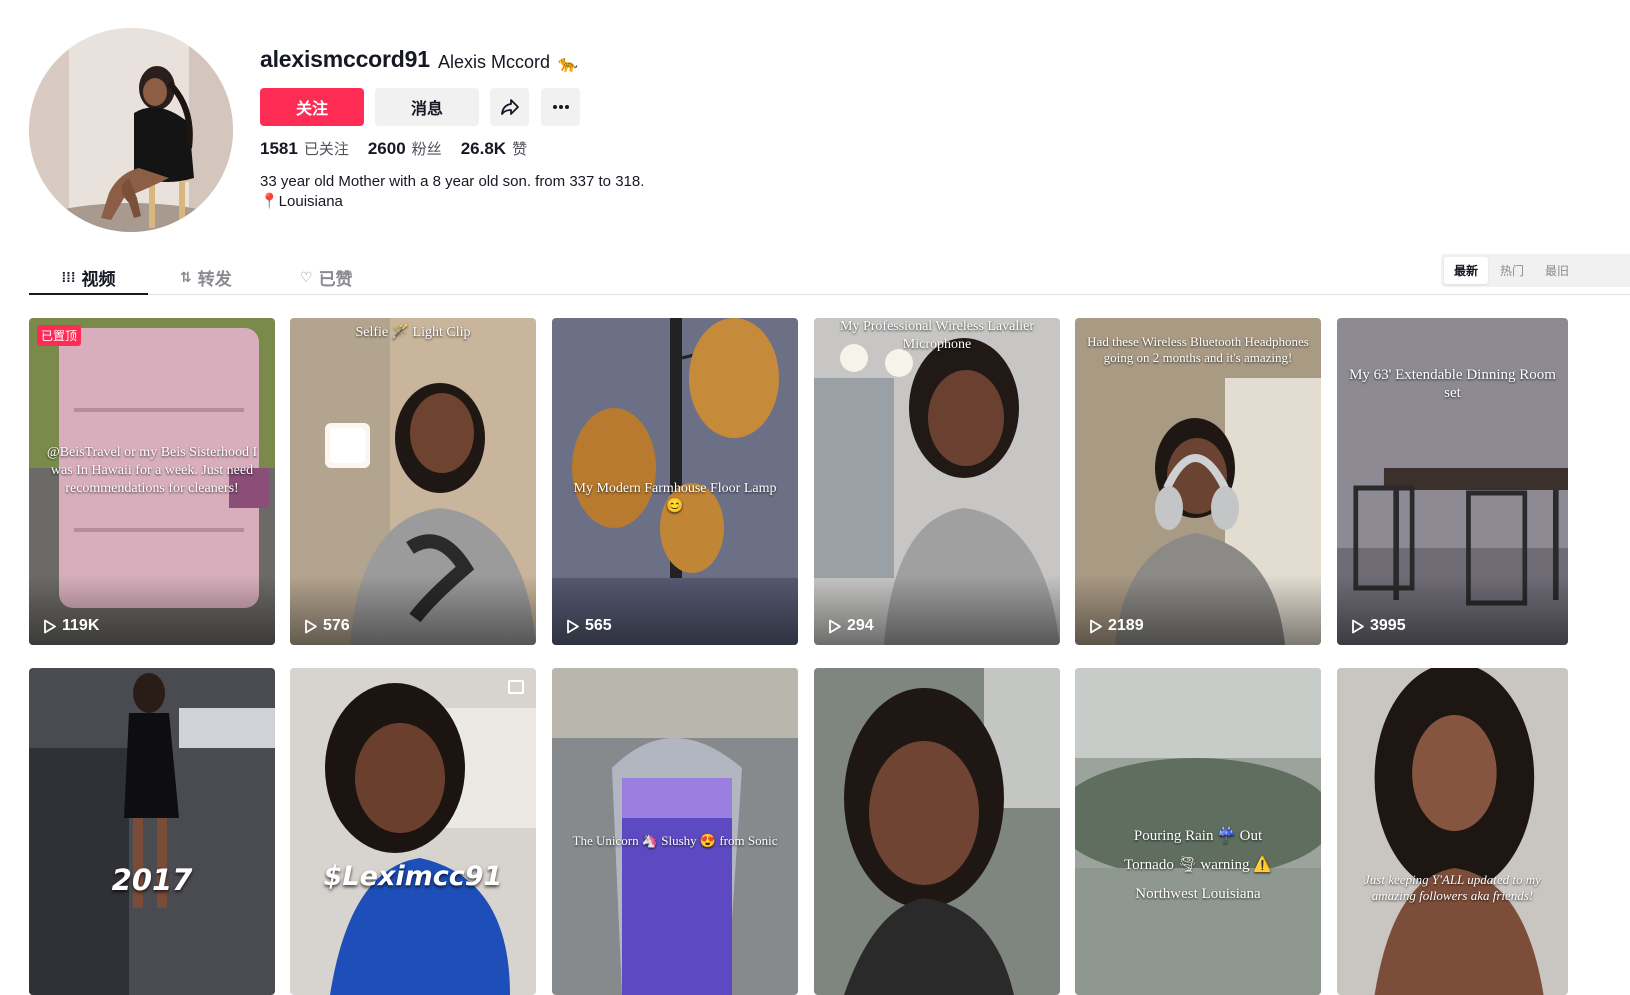 This screenshot has width=1630, height=995. I want to click on video-caption: My 63' Extendable Dinning Room set, so click(1452, 384).